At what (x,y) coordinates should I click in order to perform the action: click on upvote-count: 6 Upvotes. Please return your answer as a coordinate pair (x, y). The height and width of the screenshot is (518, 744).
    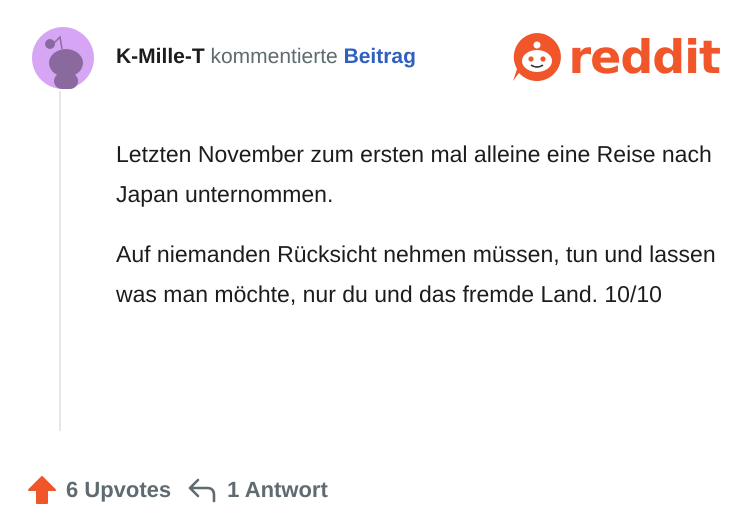
    Looking at the image, I should click on (119, 490).